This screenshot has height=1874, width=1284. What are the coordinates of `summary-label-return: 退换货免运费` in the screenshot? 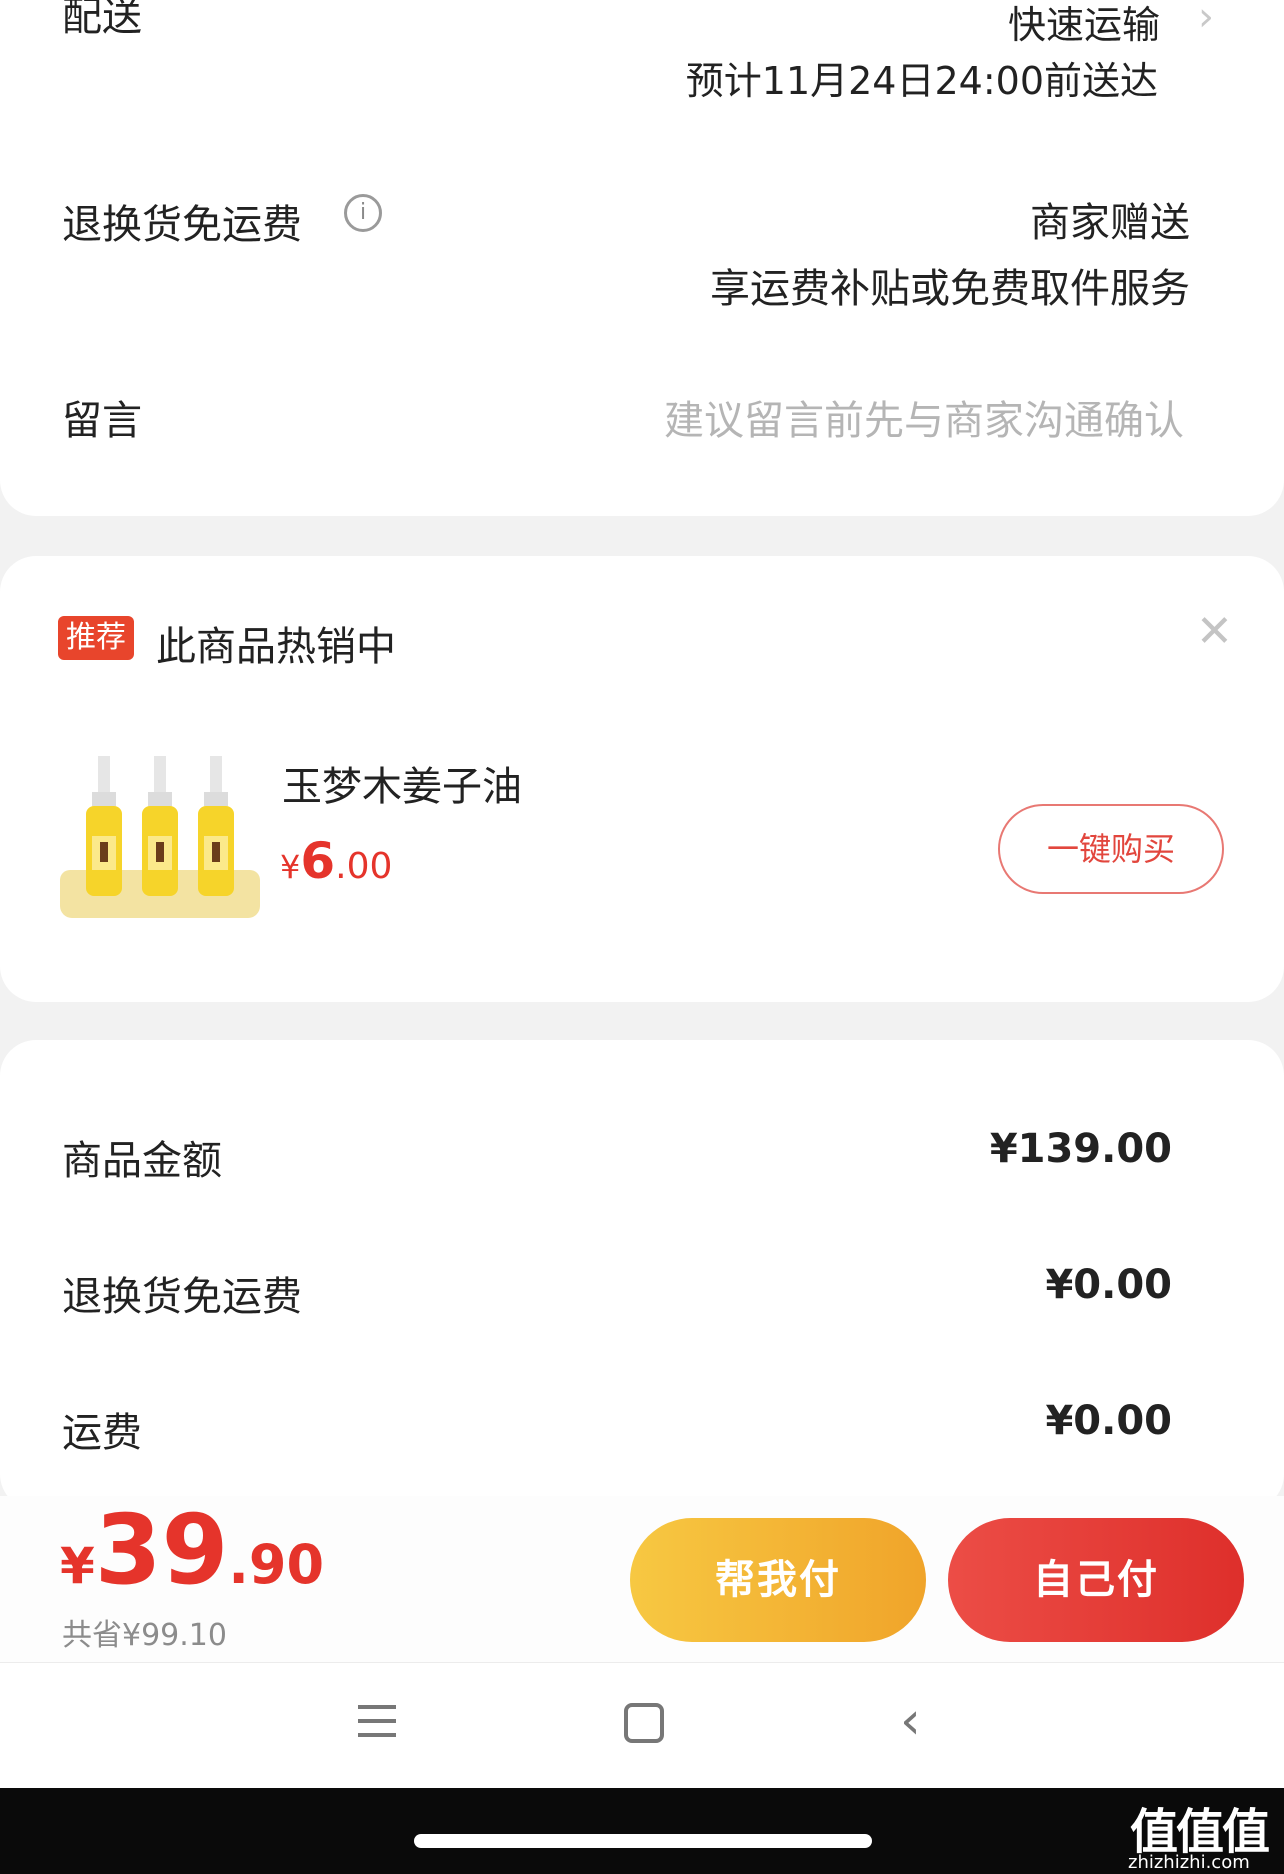 It's located at (182, 1297).